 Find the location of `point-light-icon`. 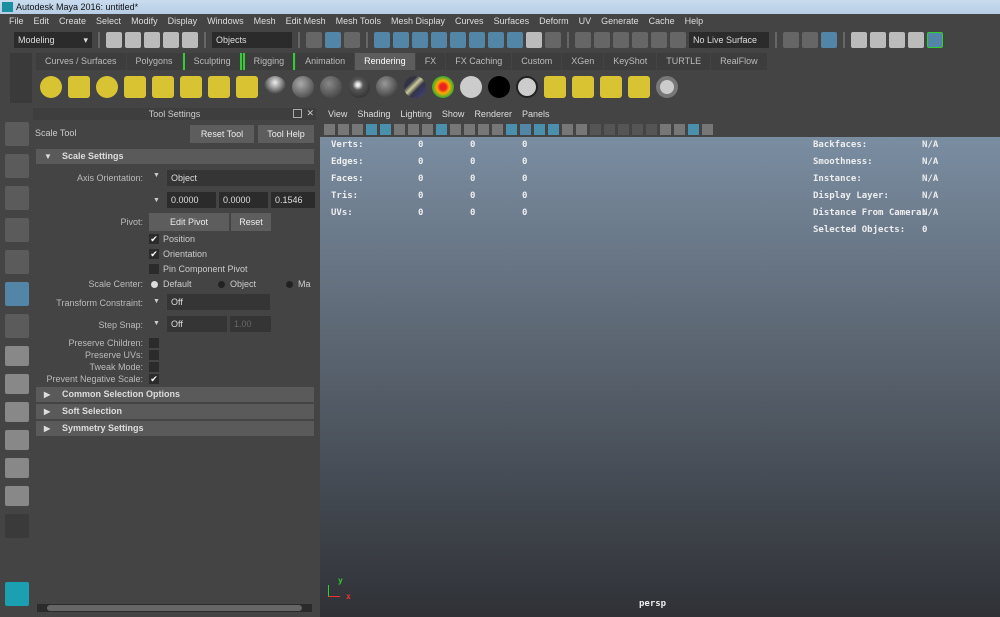

point-light-icon is located at coordinates (107, 87).